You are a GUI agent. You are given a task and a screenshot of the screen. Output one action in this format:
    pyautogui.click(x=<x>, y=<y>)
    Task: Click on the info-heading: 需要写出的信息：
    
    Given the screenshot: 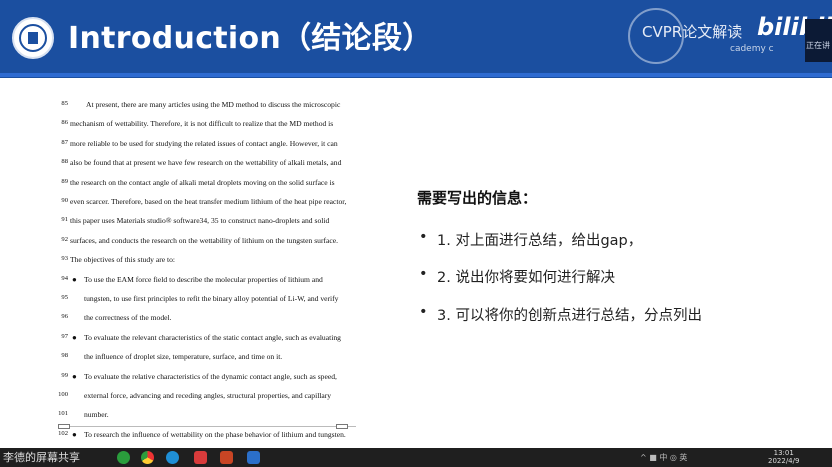 What is the action you would take?
    pyautogui.click(x=477, y=198)
    